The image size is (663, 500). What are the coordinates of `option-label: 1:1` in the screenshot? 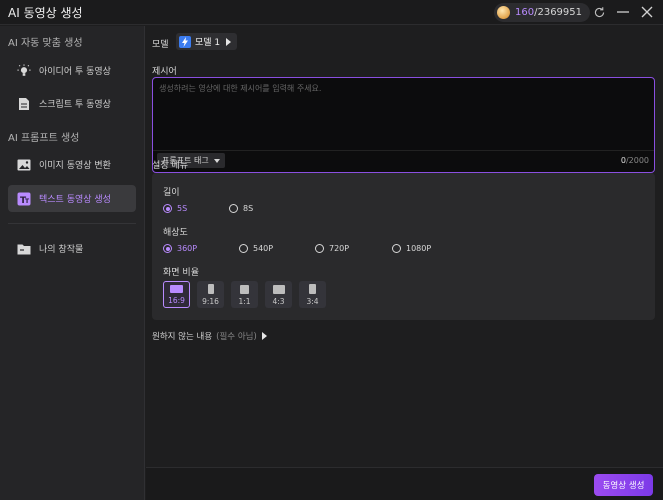 It's located at (244, 301).